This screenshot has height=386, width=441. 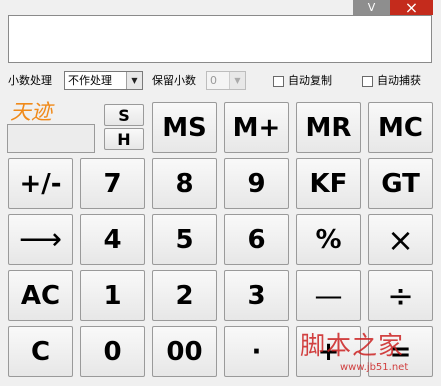 I want to click on keep-decimals-label: 保留小数, so click(x=174, y=80).